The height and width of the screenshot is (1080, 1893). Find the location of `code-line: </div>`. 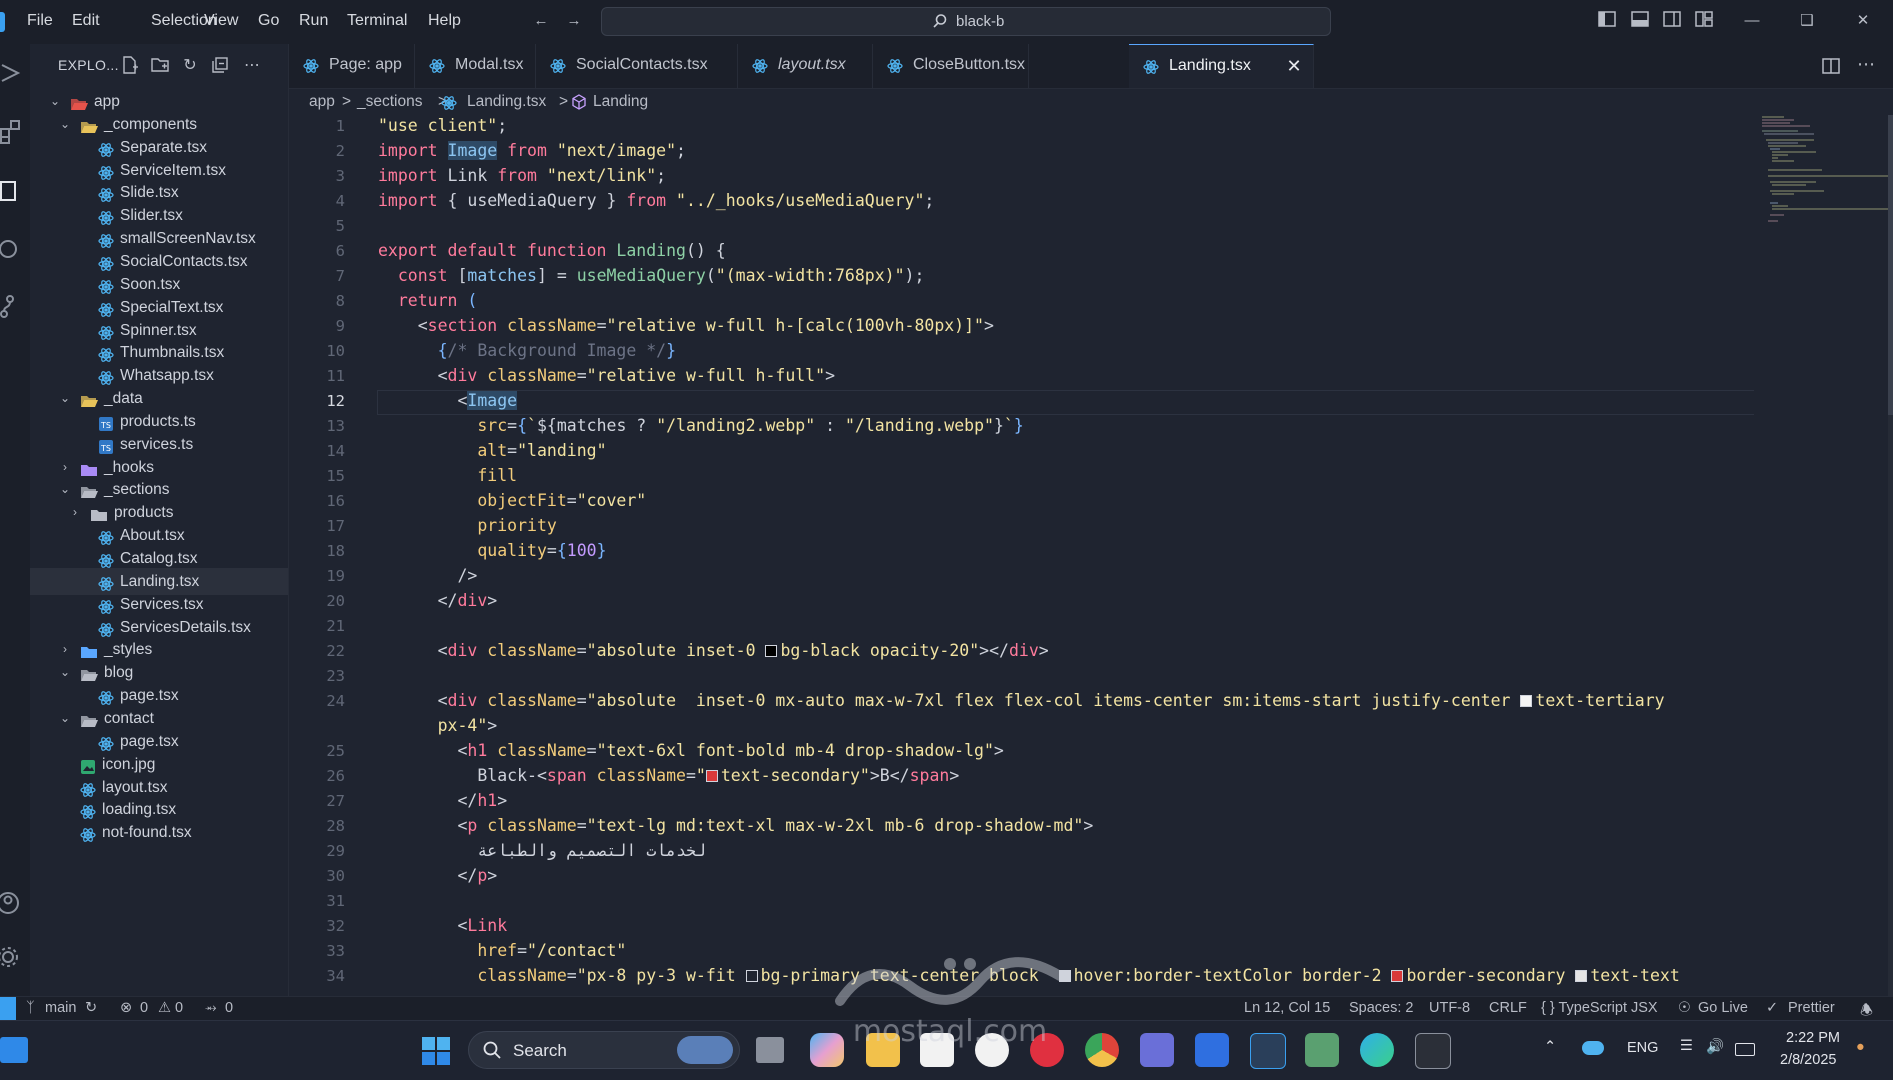

code-line: </div> is located at coordinates (438, 600).